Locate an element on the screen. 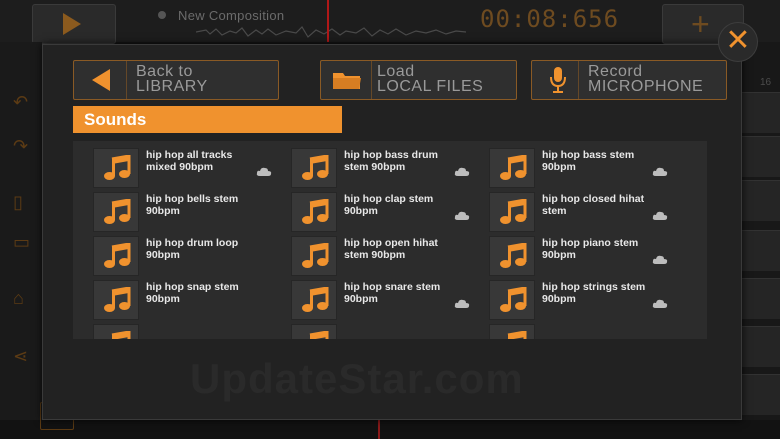  new-file-icon: ▯ is located at coordinates (22, 202).